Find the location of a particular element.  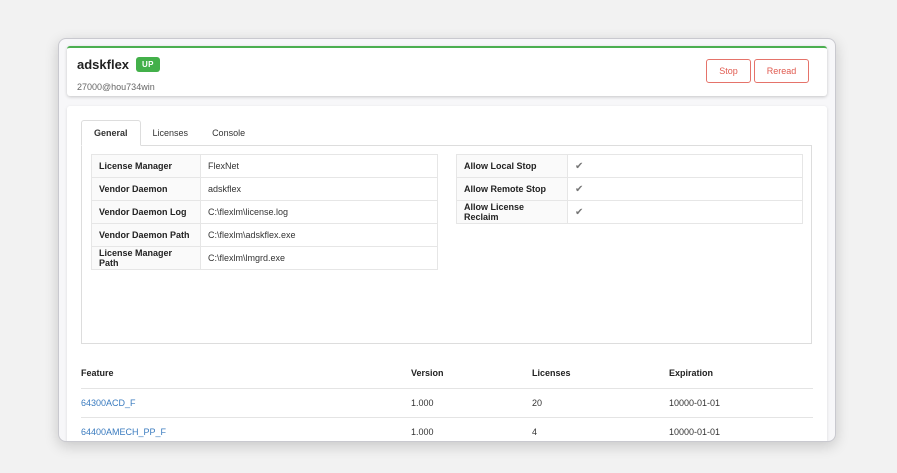

column-header-version: Version is located at coordinates (471, 373).